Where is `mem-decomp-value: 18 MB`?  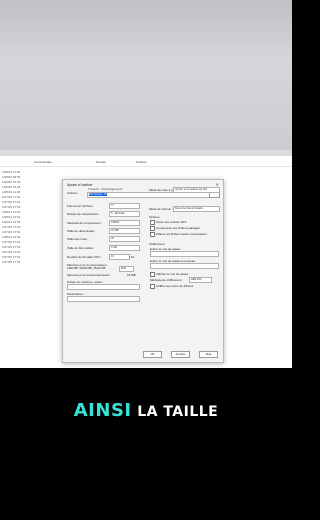 mem-decomp-value: 18 MB is located at coordinates (131, 275).